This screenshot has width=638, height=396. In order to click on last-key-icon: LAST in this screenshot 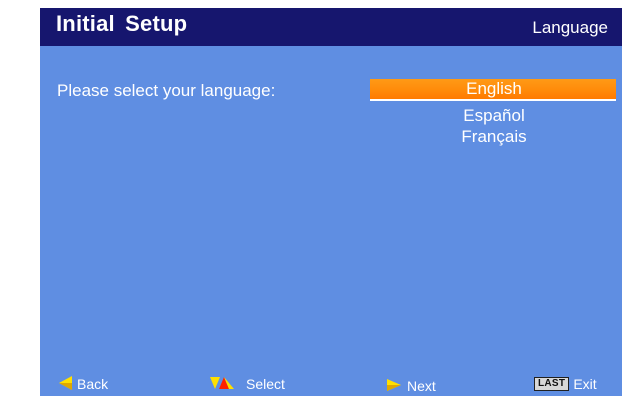, I will do `click(552, 384)`.